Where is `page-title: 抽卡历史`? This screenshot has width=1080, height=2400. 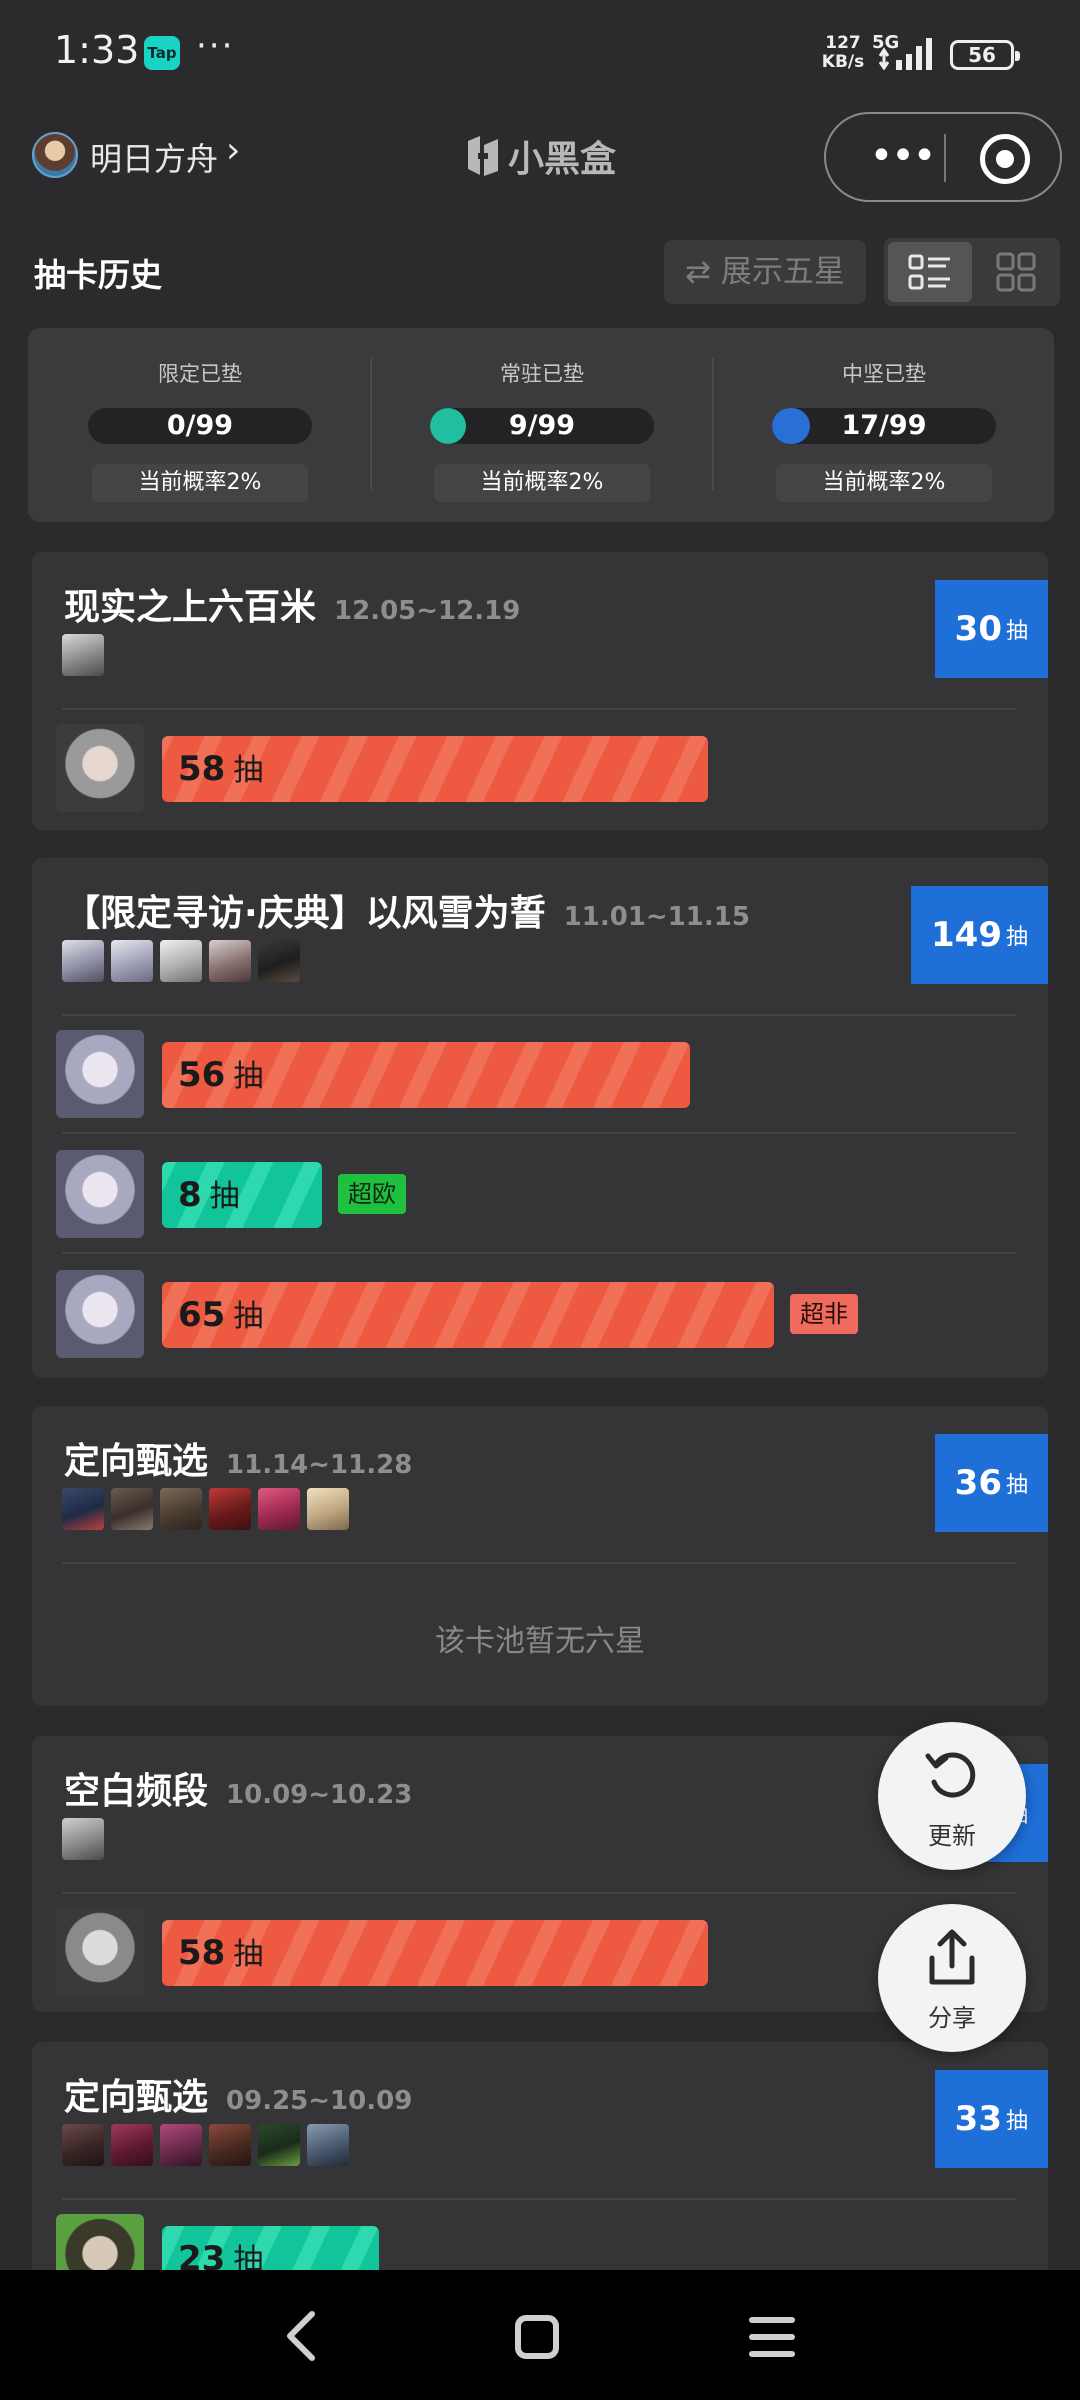 page-title: 抽卡历史 is located at coordinates (98, 275).